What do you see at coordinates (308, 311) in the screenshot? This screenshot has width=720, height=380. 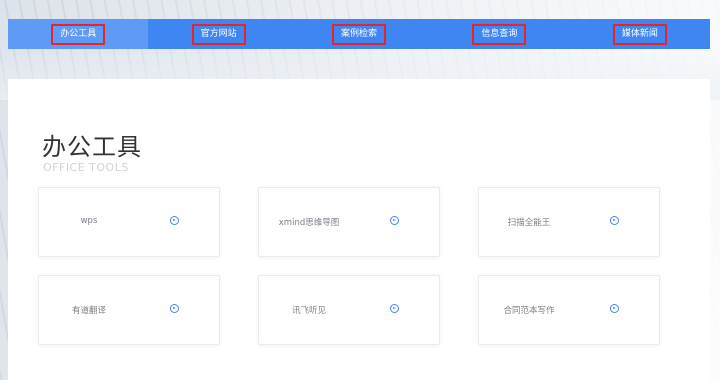 I see `tool-card-name: 讯飞听见` at bounding box center [308, 311].